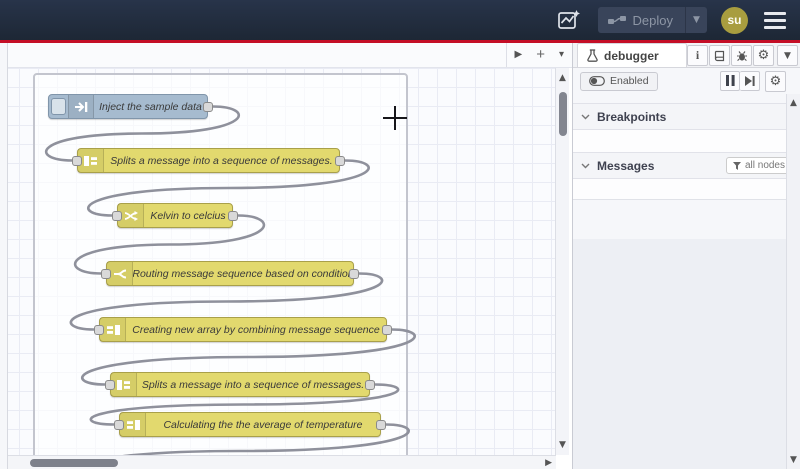 This screenshot has height=469, width=800. I want to click on inject-arrow-icon, so click(81, 106).